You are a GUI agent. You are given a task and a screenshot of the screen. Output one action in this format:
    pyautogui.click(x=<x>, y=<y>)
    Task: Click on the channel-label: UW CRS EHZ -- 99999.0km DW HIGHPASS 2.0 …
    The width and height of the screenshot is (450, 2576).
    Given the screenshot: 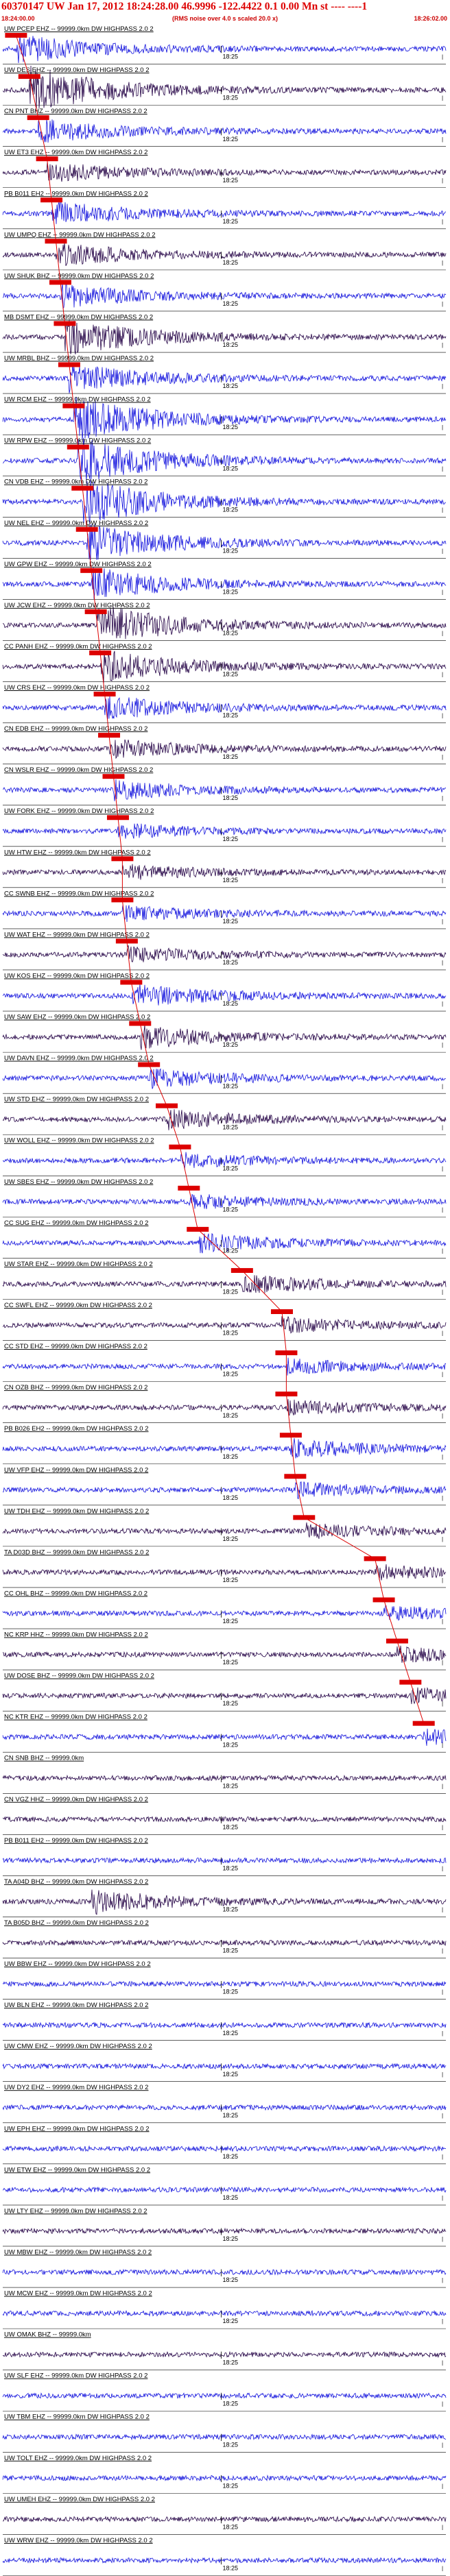 What is the action you would take?
    pyautogui.click(x=77, y=688)
    